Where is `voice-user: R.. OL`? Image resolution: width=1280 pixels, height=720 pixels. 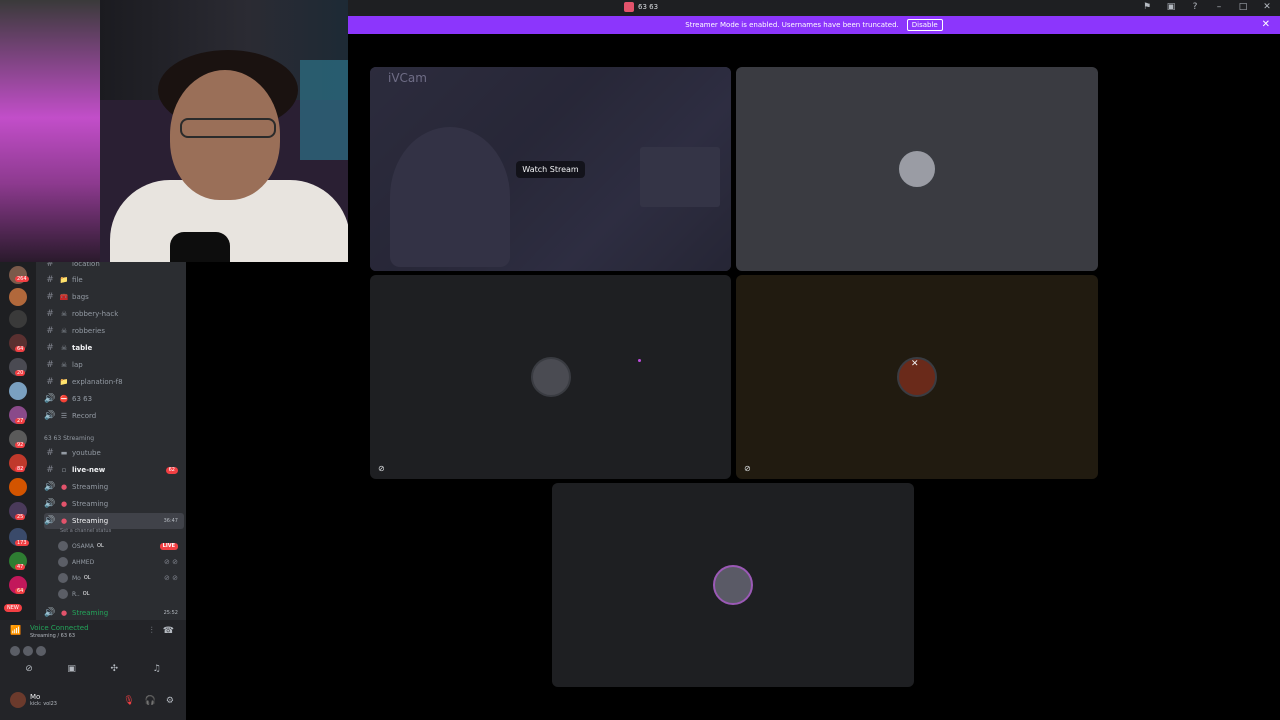
voice-user: R.. OL is located at coordinates (120, 594).